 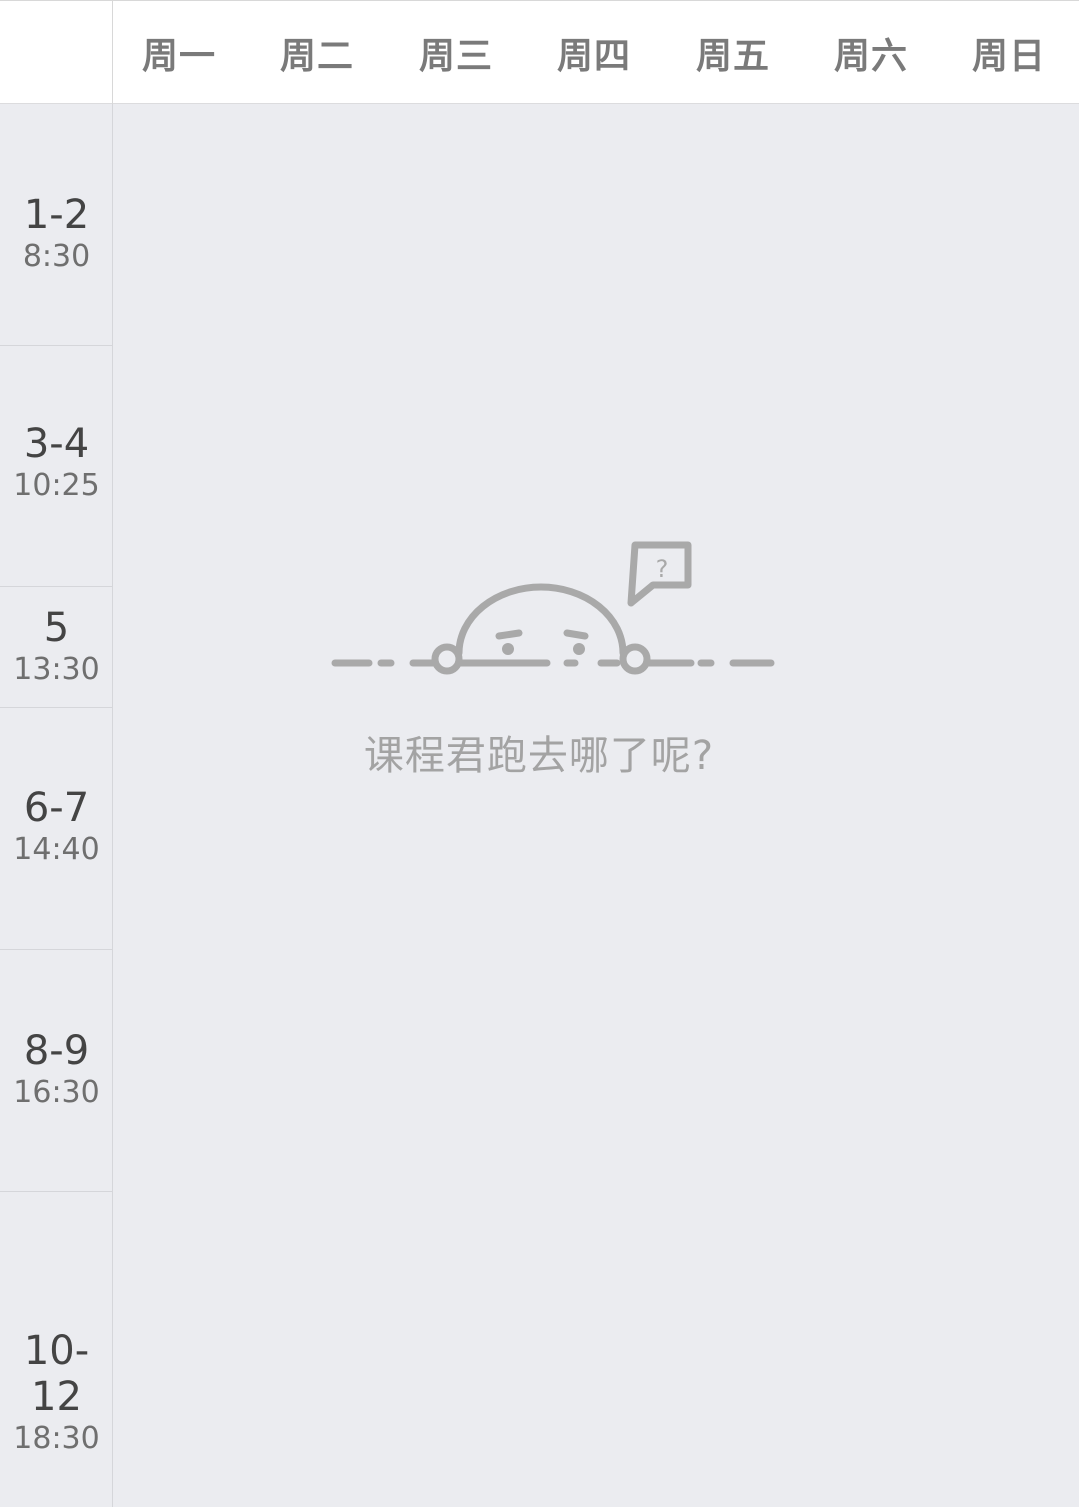 What do you see at coordinates (56, 256) in the screenshot?
I see `period-time: 8:30` at bounding box center [56, 256].